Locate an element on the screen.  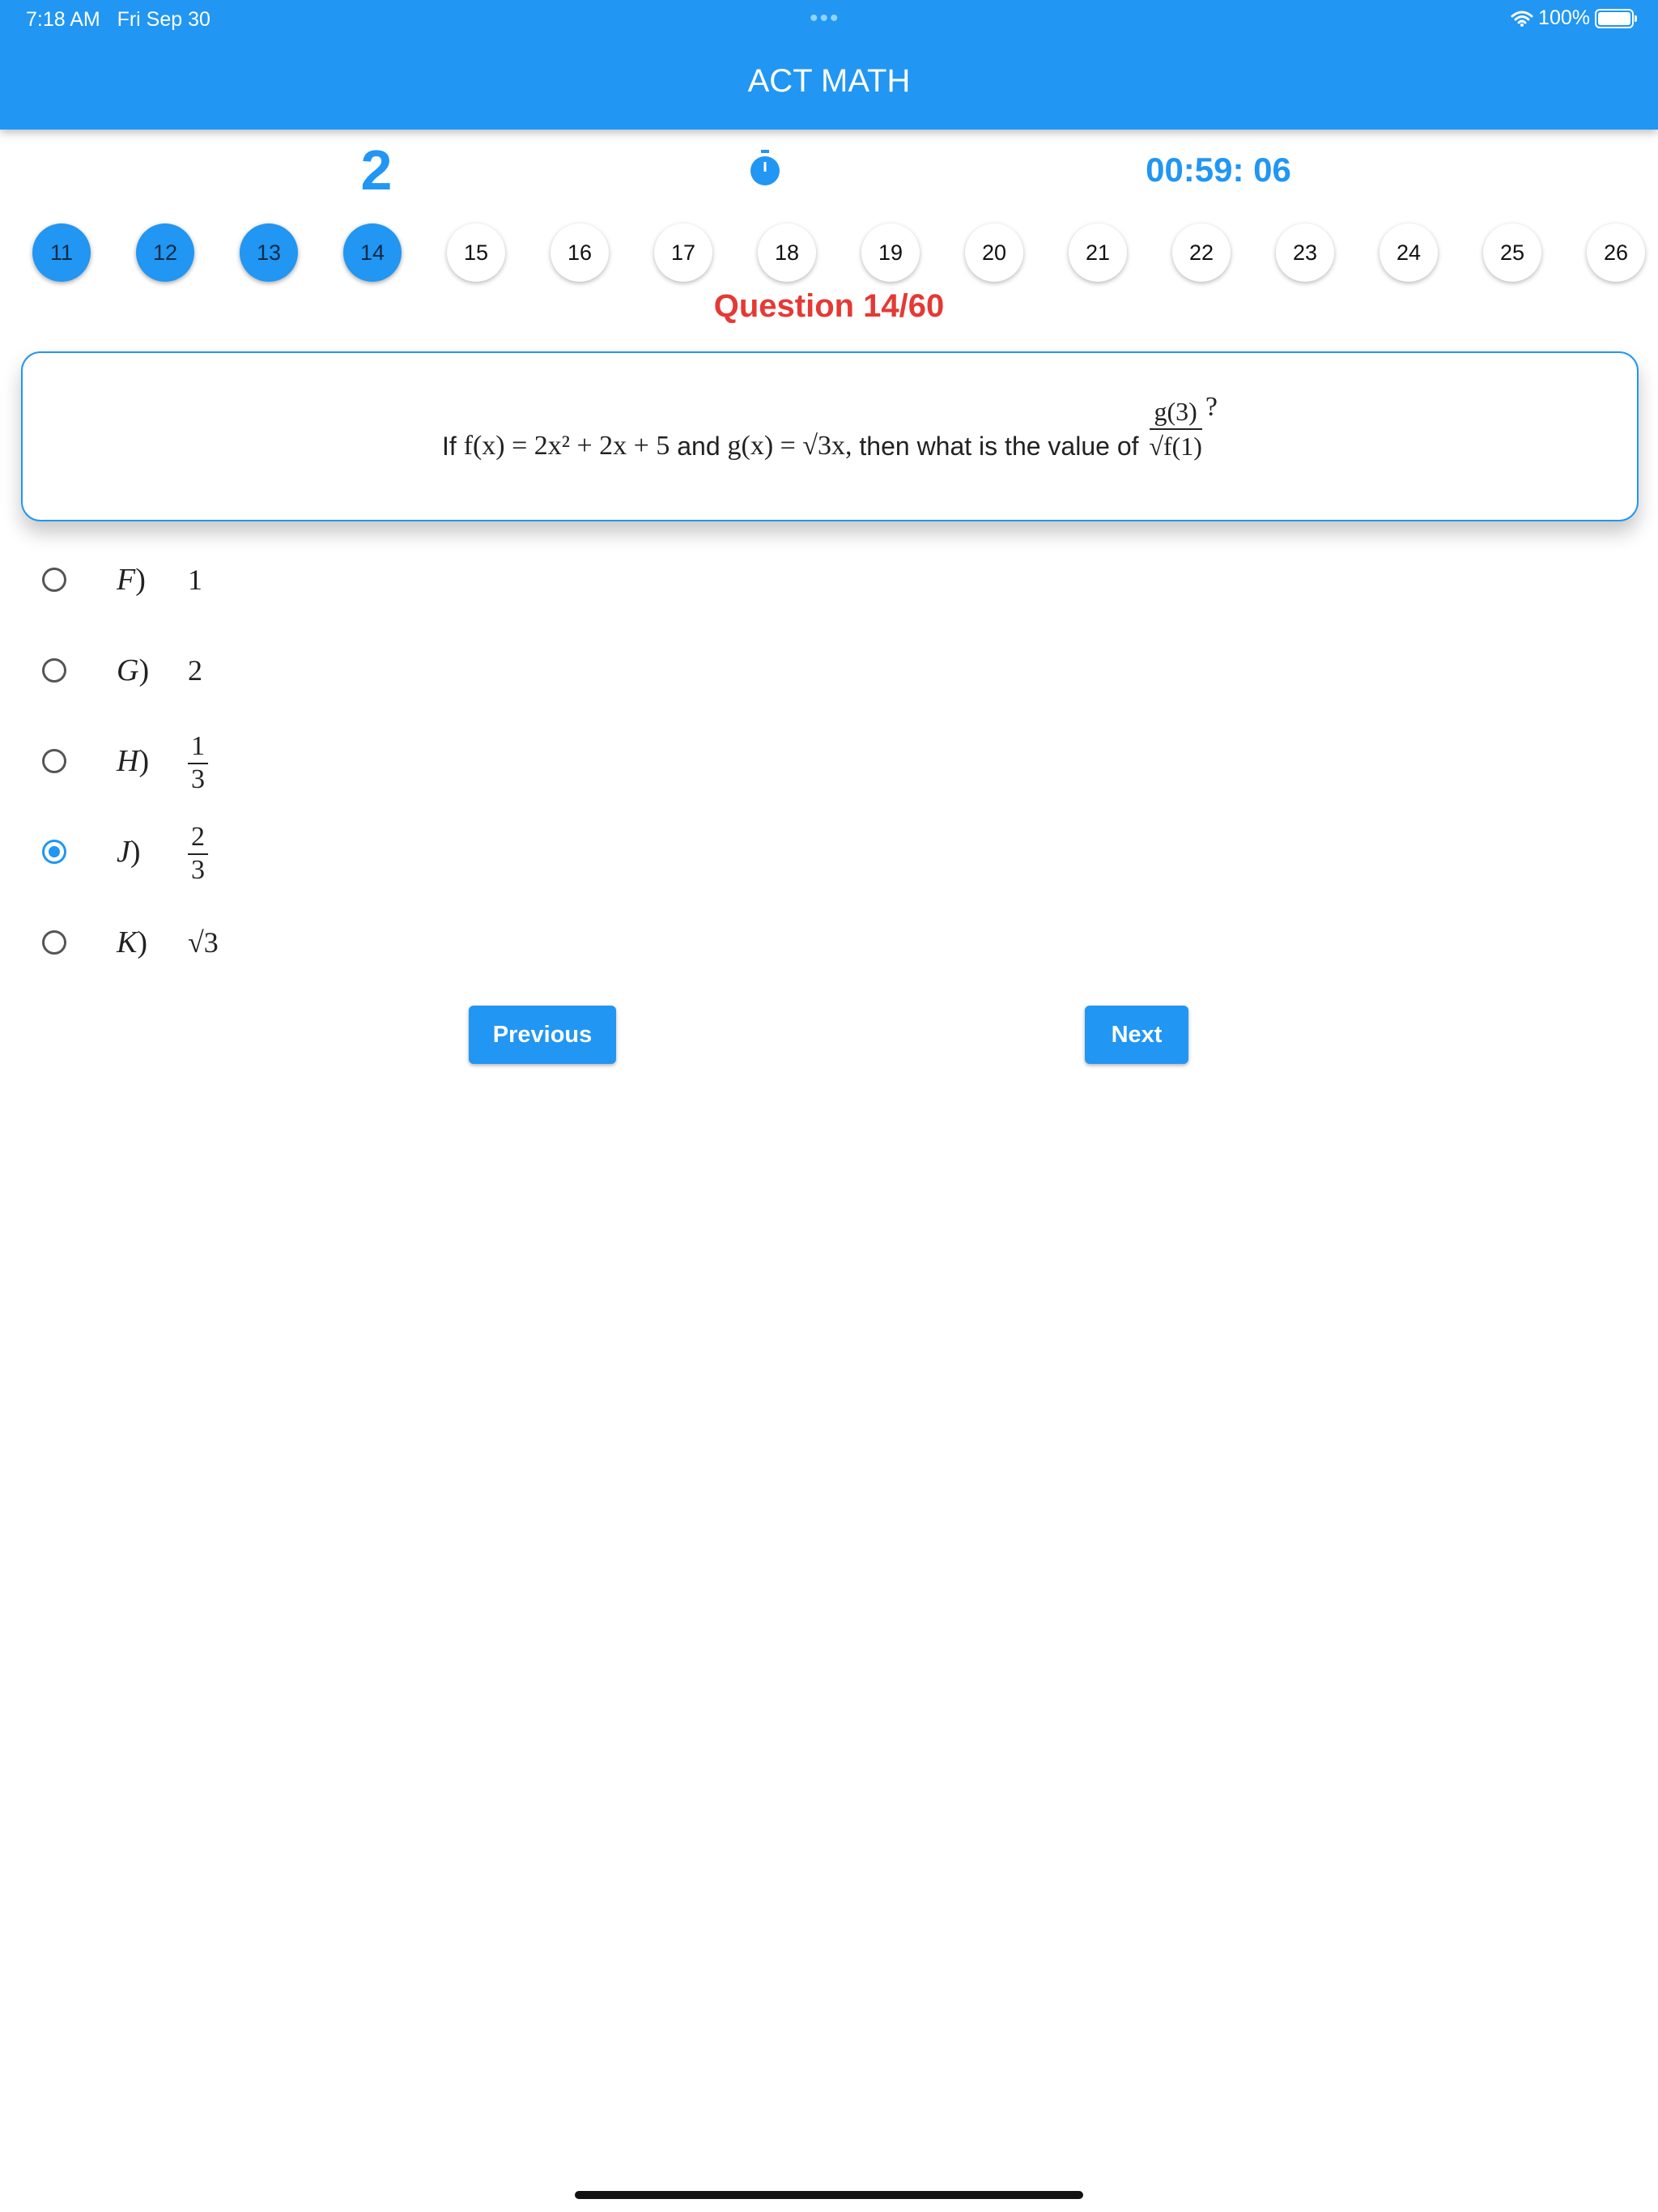
battery-icon is located at coordinates (1616, 18).